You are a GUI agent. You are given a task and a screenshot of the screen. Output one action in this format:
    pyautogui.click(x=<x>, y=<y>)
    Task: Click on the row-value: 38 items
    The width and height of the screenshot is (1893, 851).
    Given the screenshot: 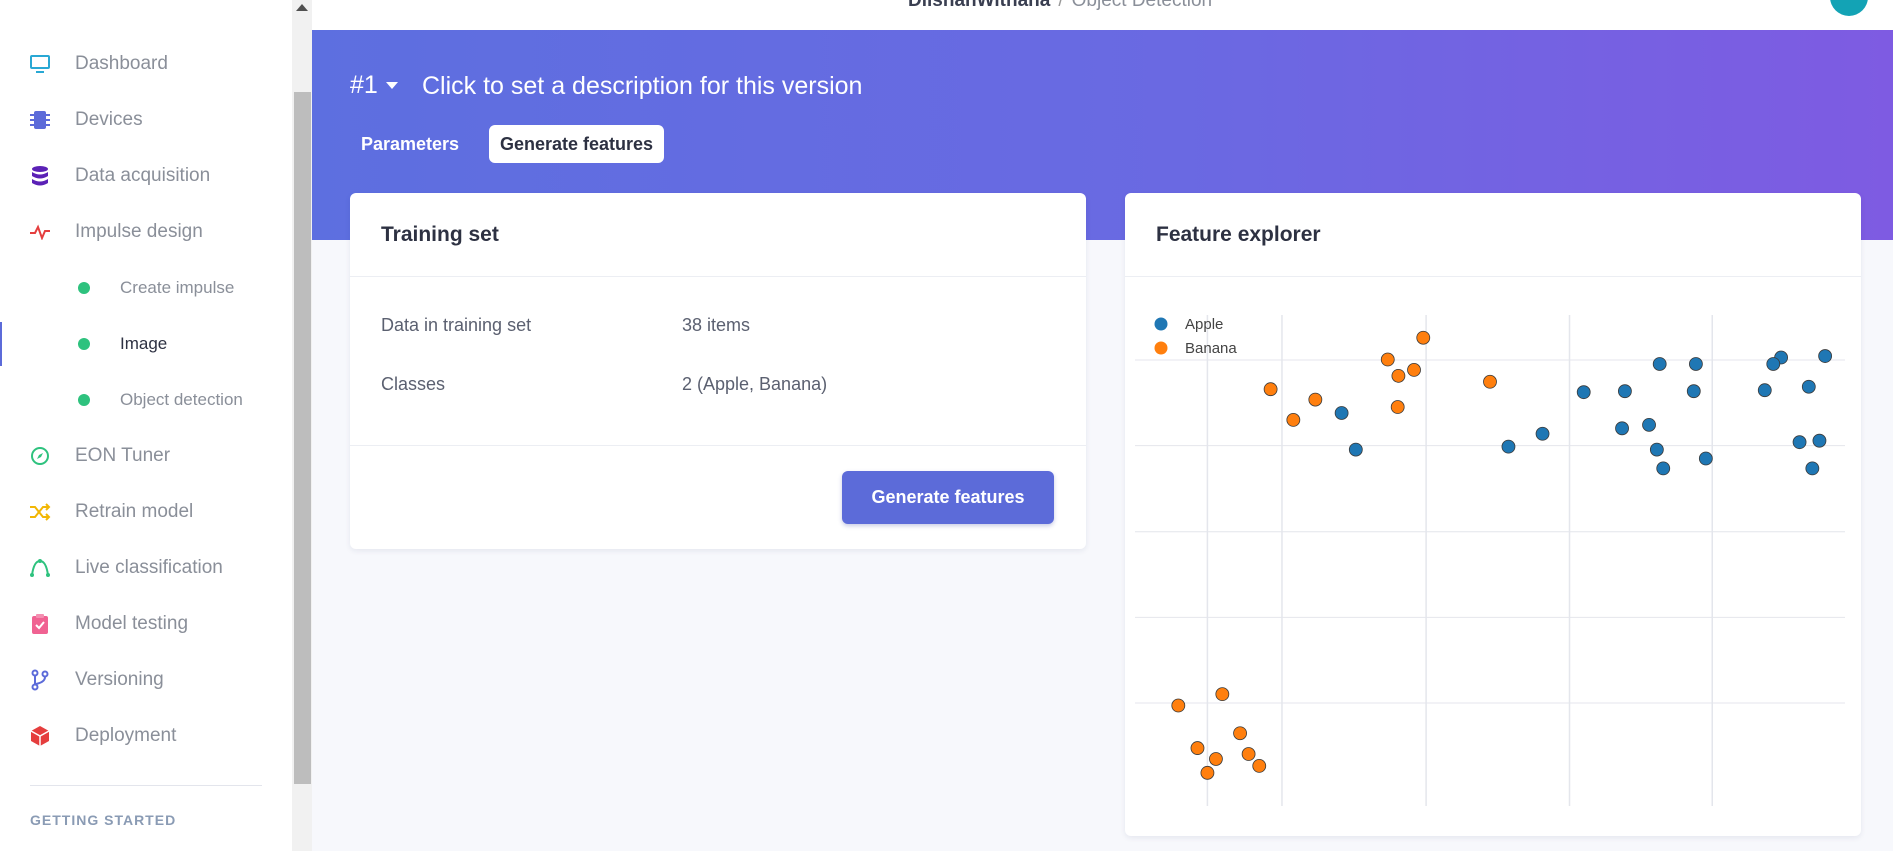 What is the action you would take?
    pyautogui.click(x=716, y=325)
    